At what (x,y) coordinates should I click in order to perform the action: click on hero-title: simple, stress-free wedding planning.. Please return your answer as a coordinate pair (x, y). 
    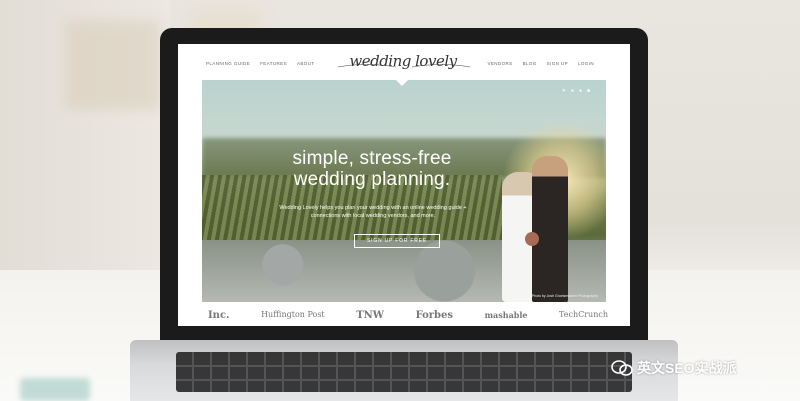
    Looking at the image, I should click on (372, 169).